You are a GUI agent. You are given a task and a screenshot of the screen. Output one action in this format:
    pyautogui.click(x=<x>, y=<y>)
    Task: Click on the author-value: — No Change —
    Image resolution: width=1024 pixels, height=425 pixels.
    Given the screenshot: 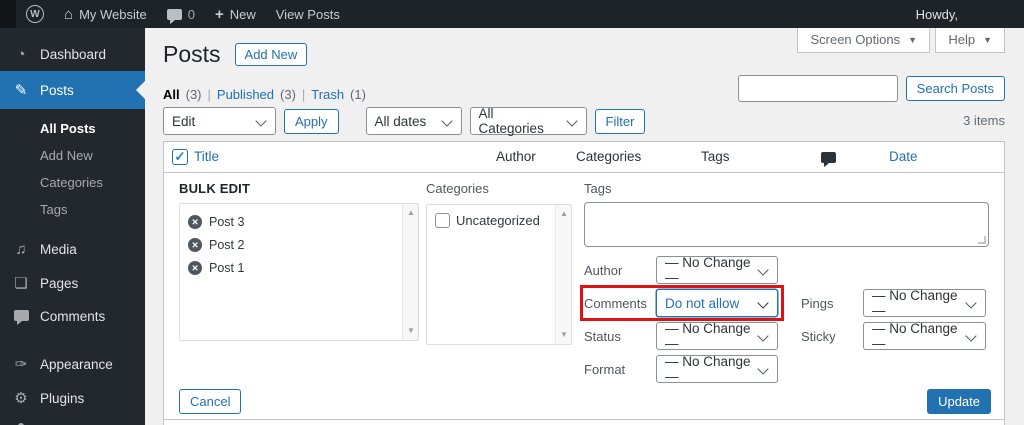 What is the action you would take?
    pyautogui.click(x=708, y=270)
    